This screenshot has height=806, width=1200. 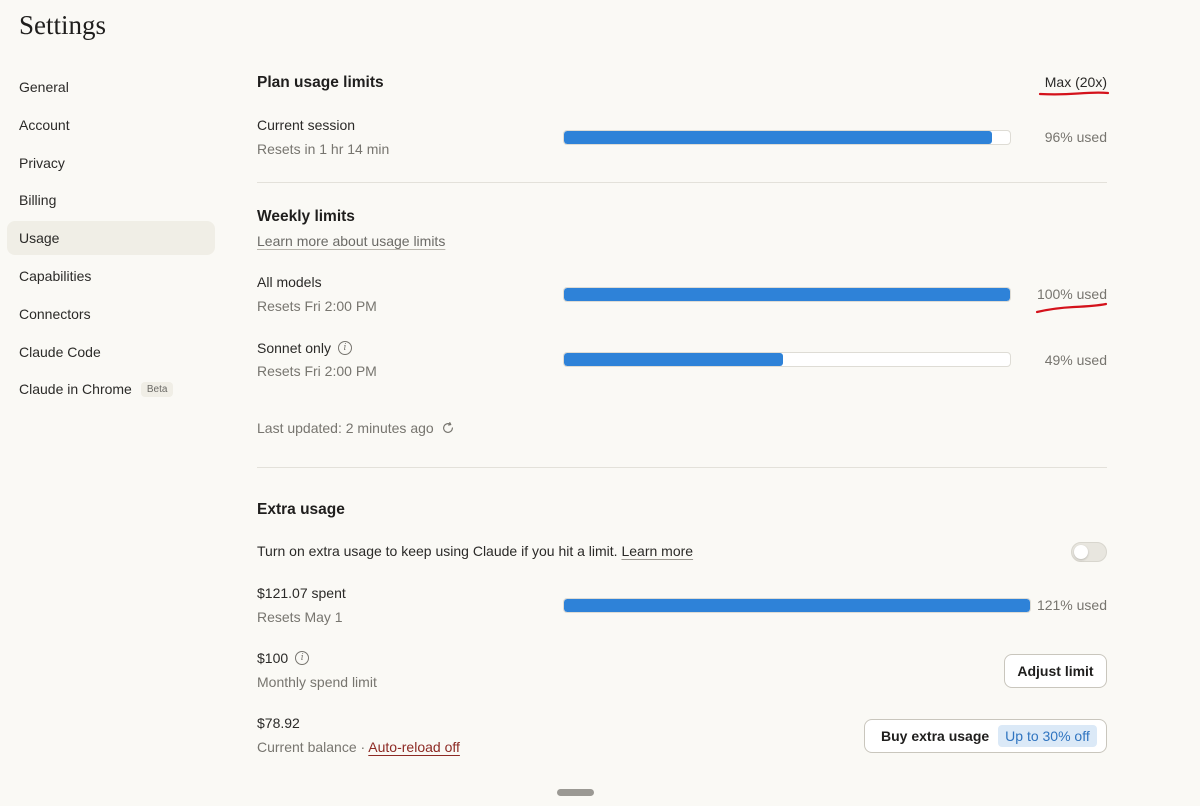 I want to click on current-session-progress, so click(x=787, y=137).